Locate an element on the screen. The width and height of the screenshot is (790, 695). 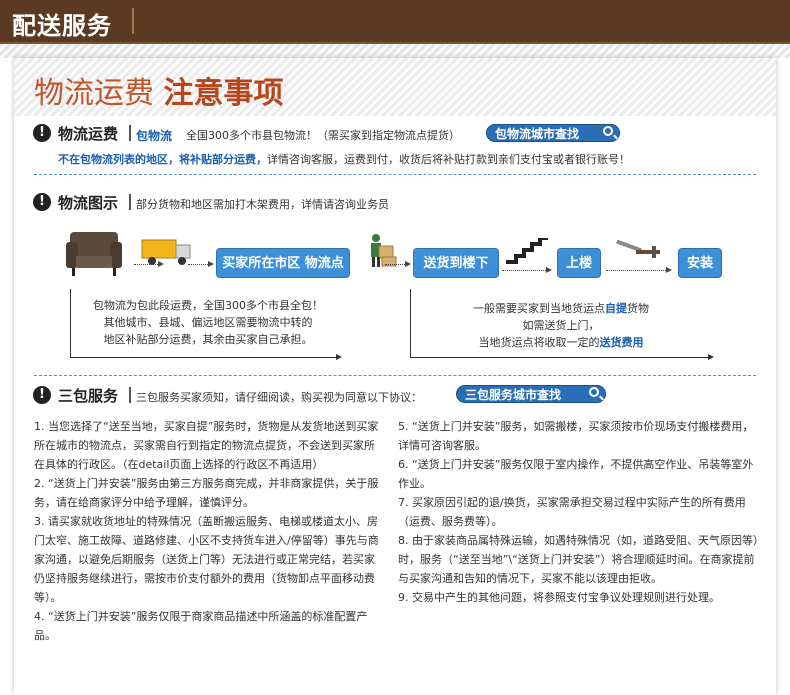
banner-title: 物流运费 注意事项 is located at coordinates (159, 90).